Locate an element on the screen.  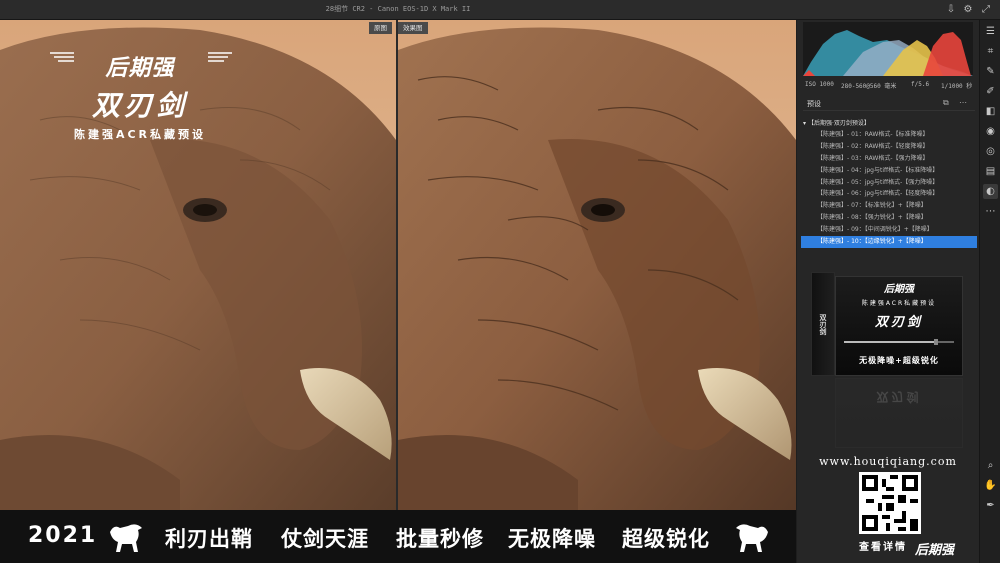
qr-caption: 查看详情 is located at coordinates (883, 547).